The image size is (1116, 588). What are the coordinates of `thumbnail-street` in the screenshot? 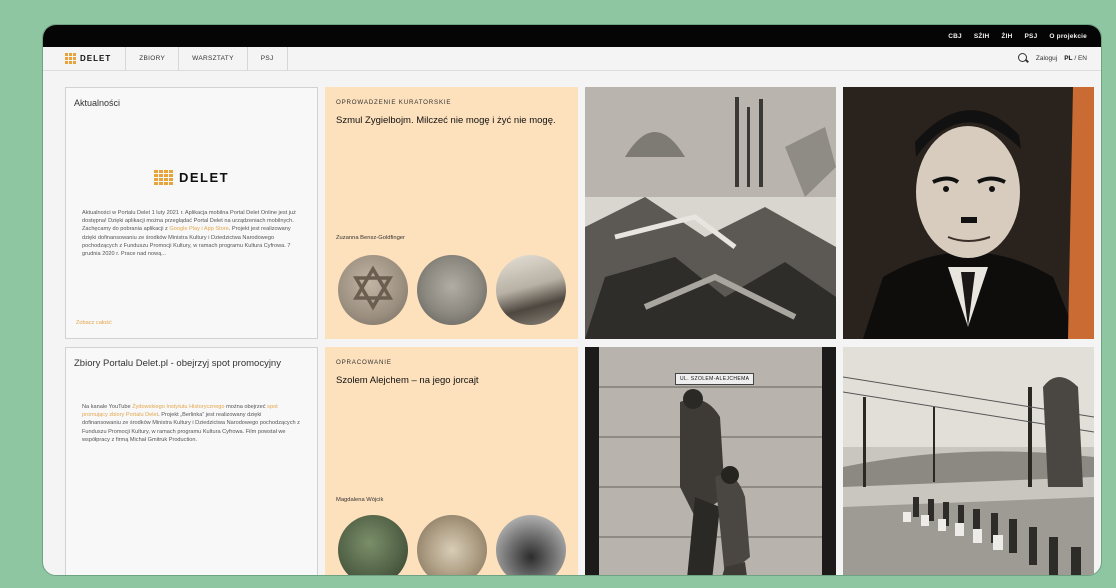 It's located at (531, 290).